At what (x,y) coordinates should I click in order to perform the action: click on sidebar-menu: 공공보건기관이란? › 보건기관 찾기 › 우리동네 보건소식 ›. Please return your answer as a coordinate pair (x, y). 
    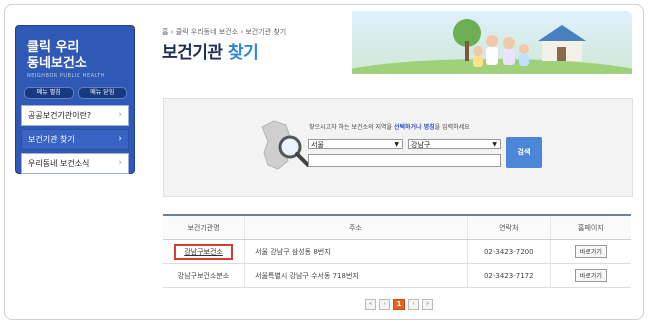
    Looking at the image, I should click on (75, 141).